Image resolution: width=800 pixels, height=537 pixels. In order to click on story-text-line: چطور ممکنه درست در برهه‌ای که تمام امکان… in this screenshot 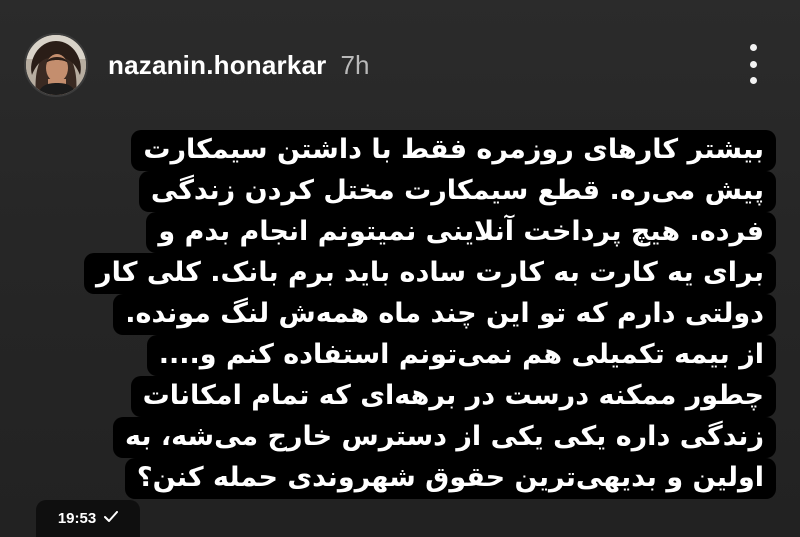, I will do `click(453, 396)`.